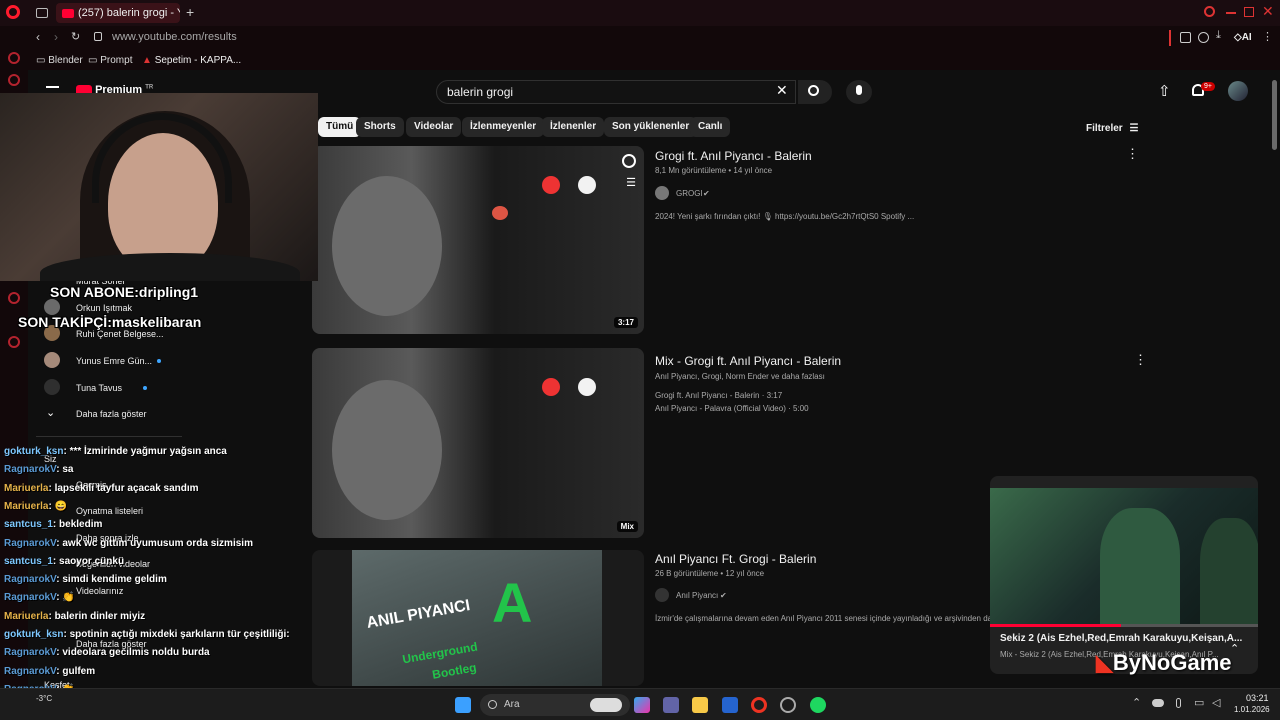 The height and width of the screenshot is (720, 1280). What do you see at coordinates (1274, 115) in the screenshot?
I see `page-scrollbar` at bounding box center [1274, 115].